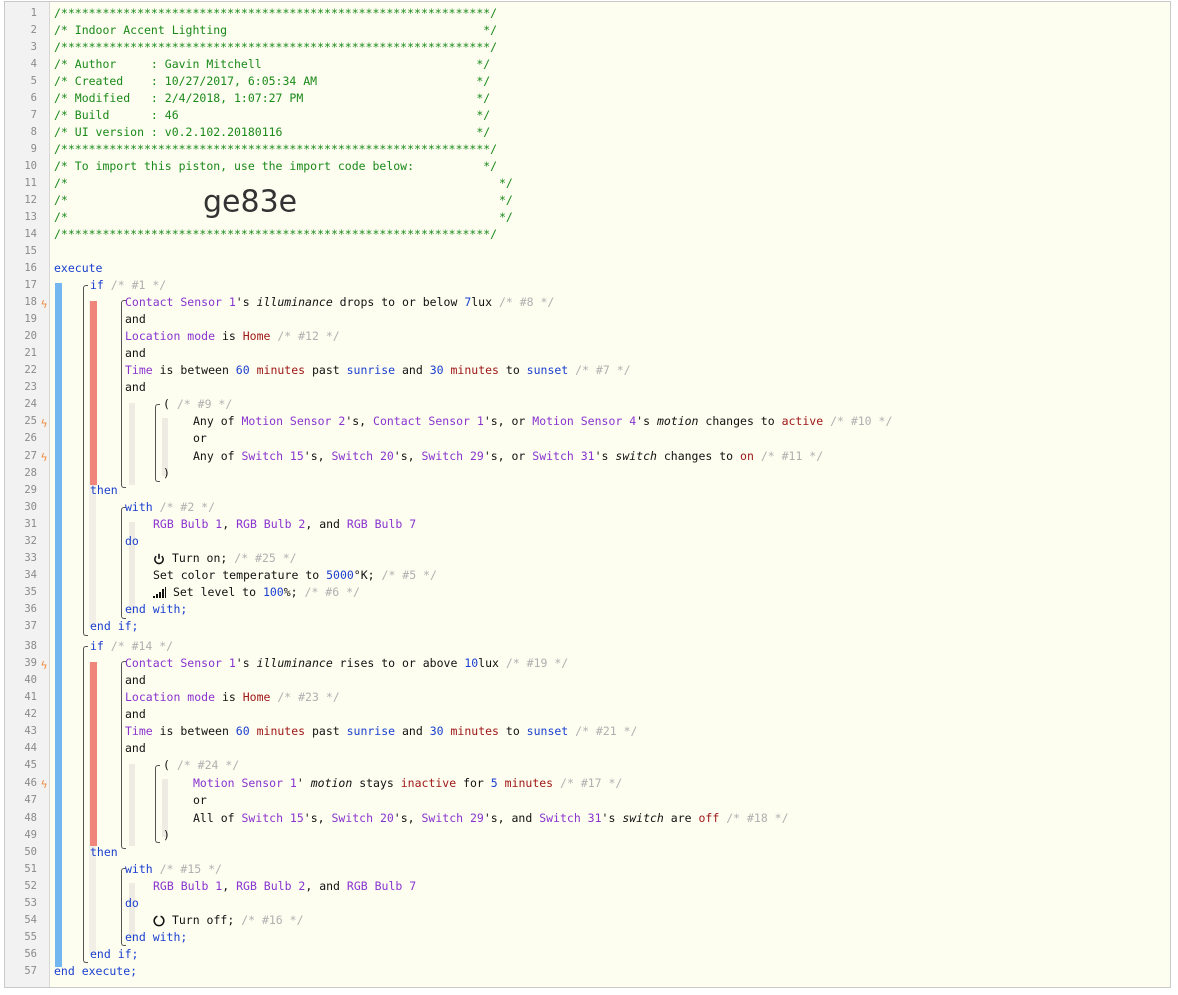 This screenshot has height=995, width=1178. I want to click on text-fragment: is, so click(229, 336).